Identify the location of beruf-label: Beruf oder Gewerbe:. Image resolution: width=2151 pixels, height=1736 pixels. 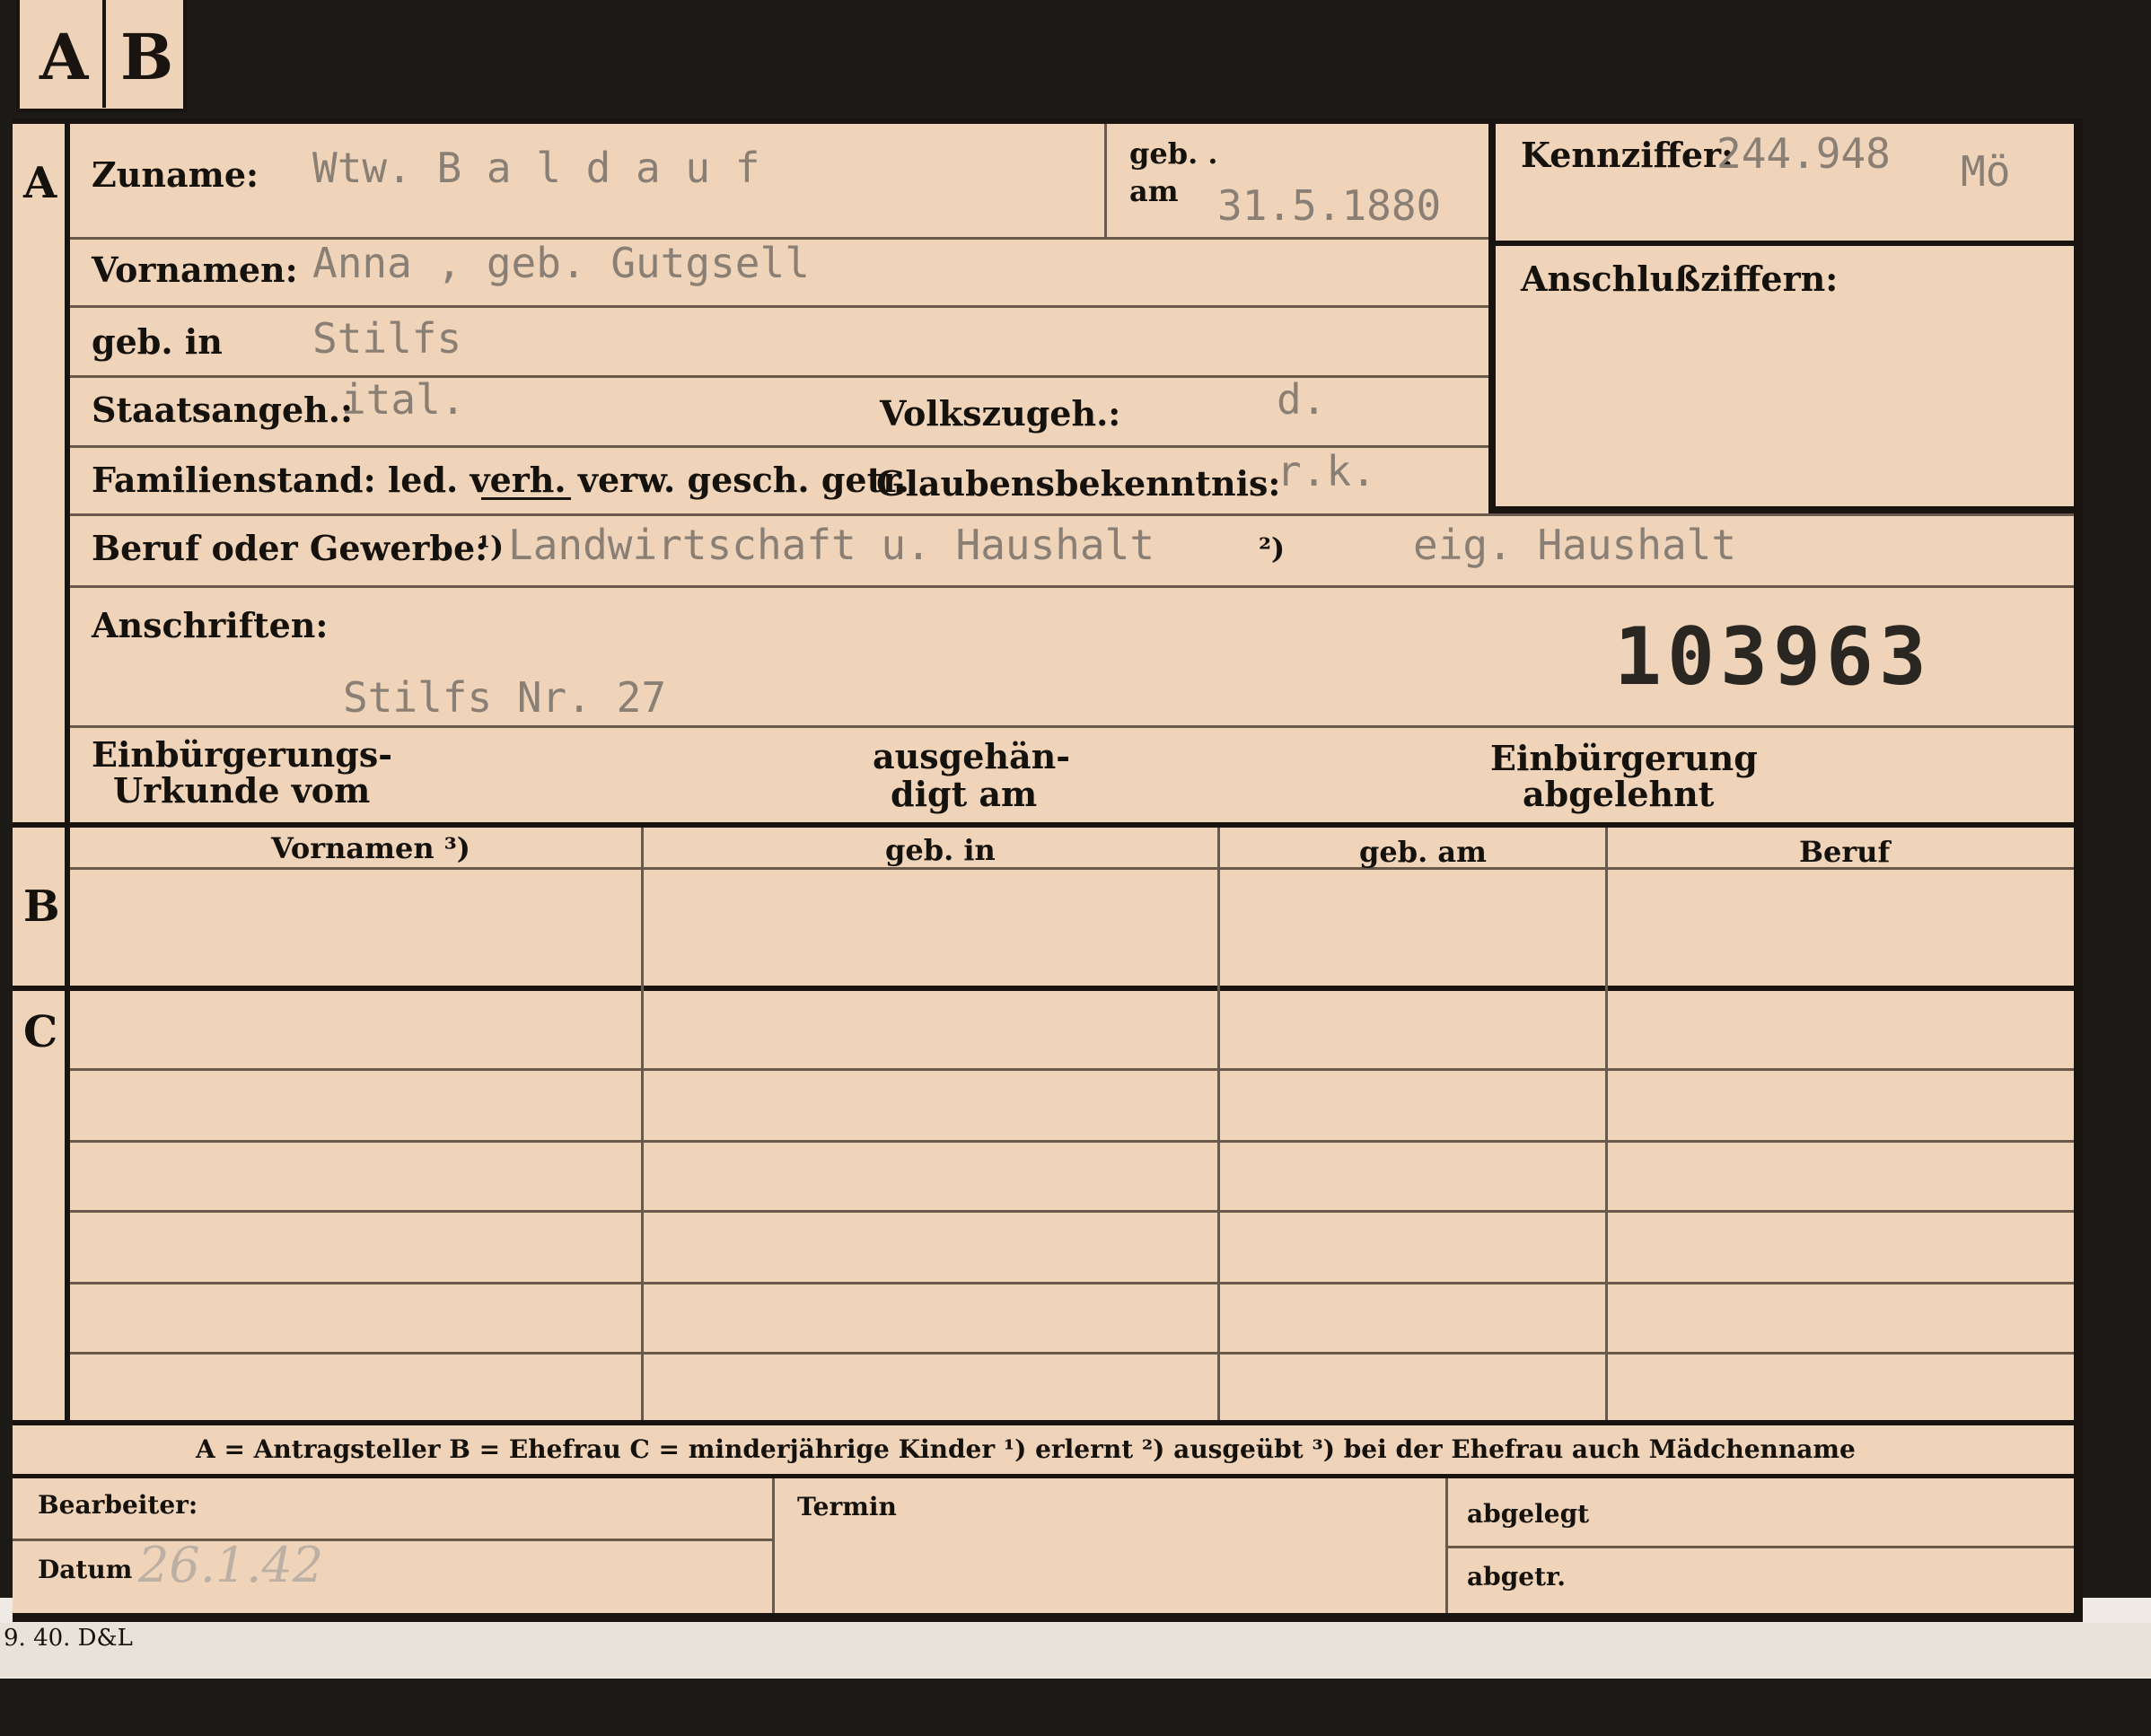
(290, 548).